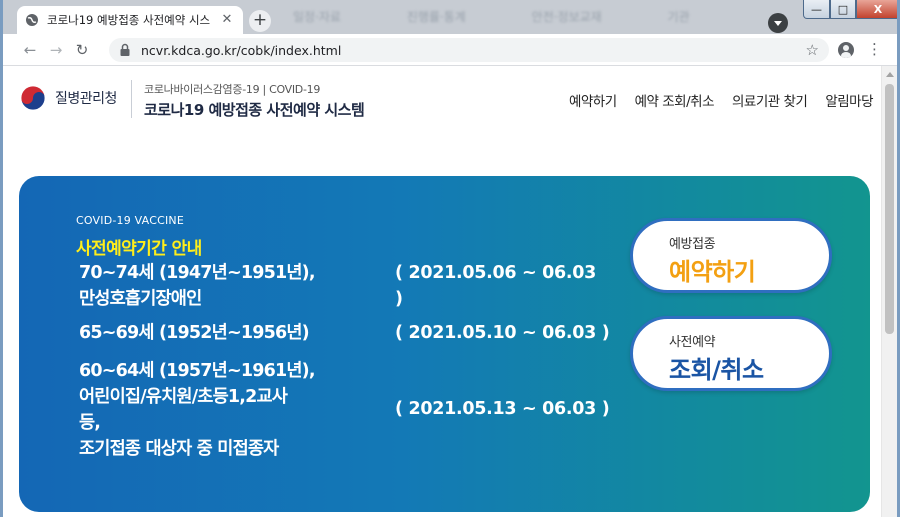 The image size is (900, 517). I want to click on nav-item-find-clinic: 의료기관 찾기, so click(770, 100).